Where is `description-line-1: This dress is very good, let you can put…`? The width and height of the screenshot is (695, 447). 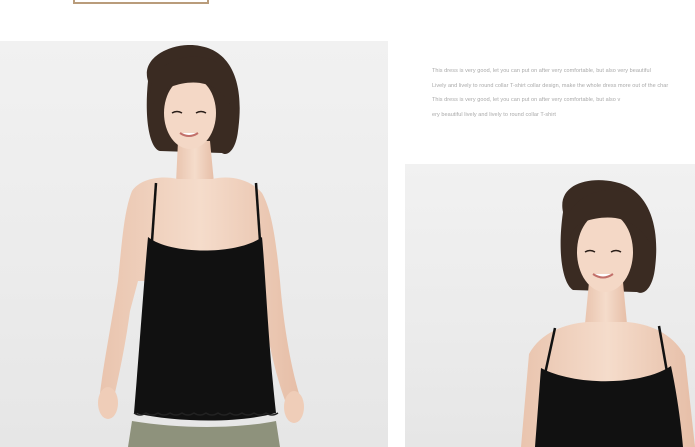
description-line-1: This dress is very good, let you can put… is located at coordinates (541, 71).